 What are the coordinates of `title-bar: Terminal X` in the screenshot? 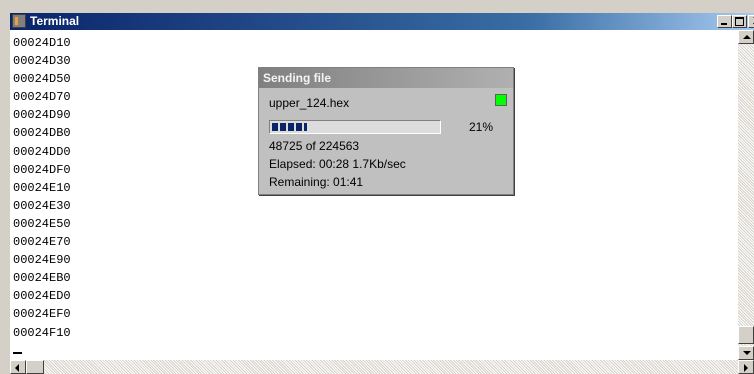 It's located at (382, 21).